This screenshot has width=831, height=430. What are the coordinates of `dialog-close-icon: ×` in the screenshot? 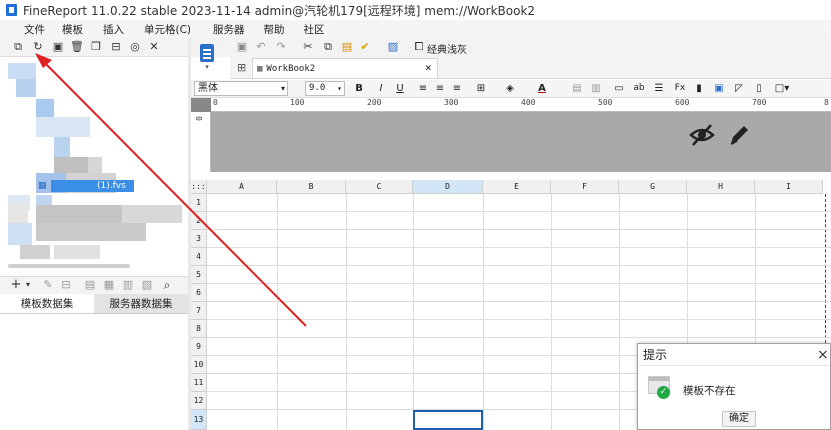 It's located at (823, 355).